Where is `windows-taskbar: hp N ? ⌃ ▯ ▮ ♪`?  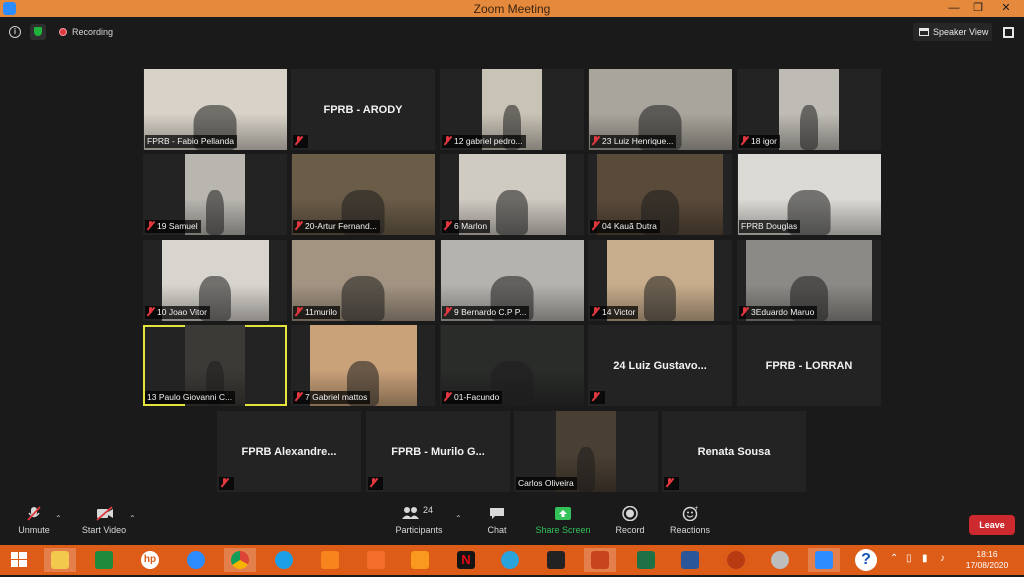
windows-taskbar: hp N ? ⌃ ▯ ▮ ♪ is located at coordinates (512, 560).